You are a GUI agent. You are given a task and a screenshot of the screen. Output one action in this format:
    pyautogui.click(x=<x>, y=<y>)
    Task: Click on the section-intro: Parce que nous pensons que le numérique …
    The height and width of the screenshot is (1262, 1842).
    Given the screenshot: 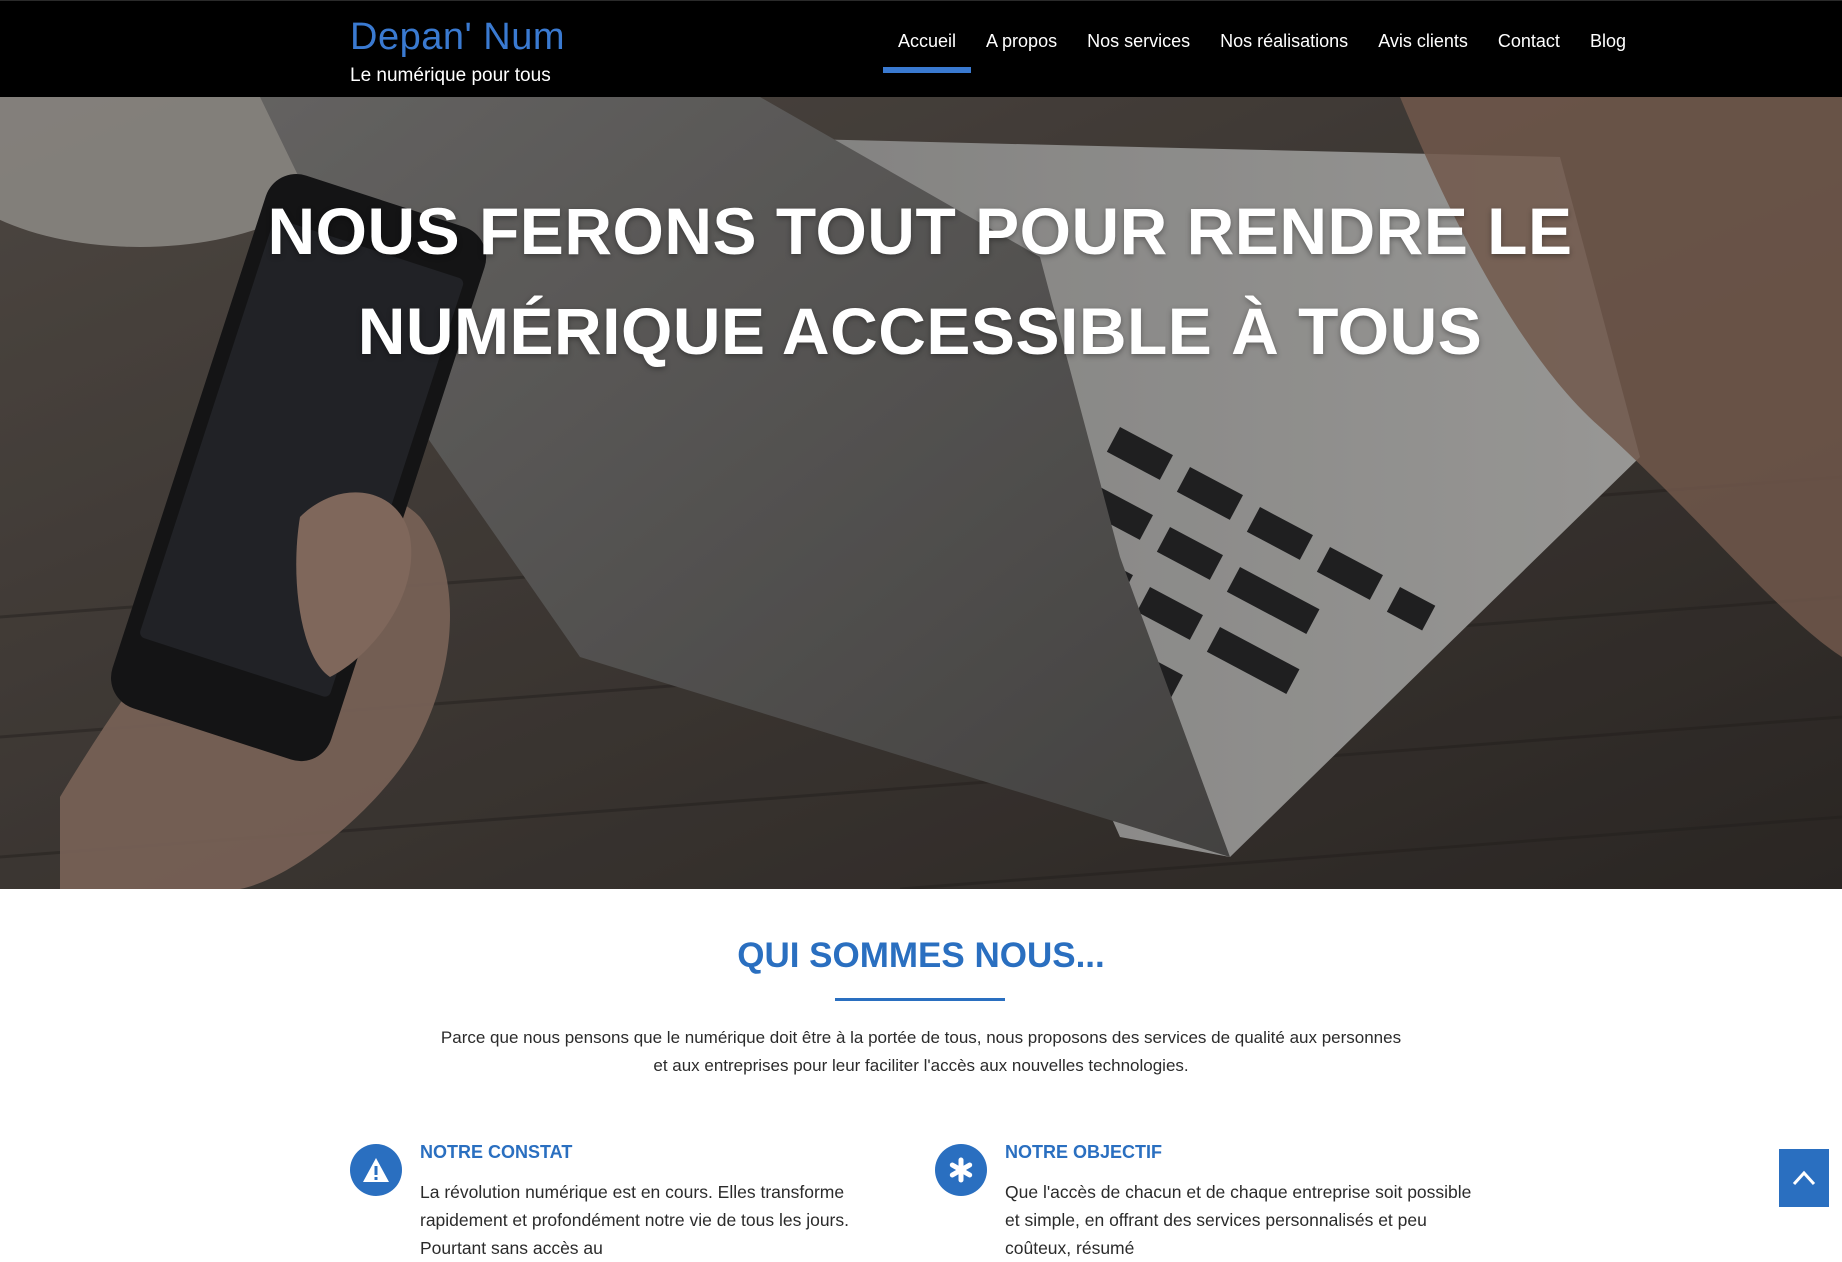 What is the action you would take?
    pyautogui.click(x=921, y=1051)
    